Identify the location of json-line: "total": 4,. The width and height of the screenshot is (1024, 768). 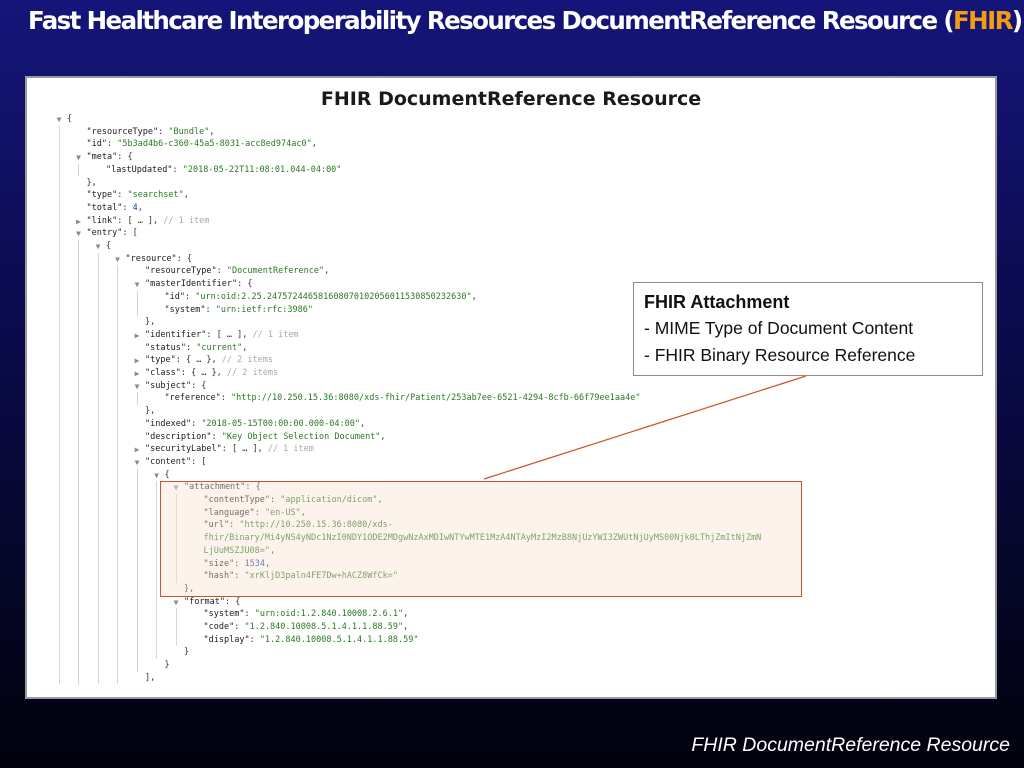
(115, 208).